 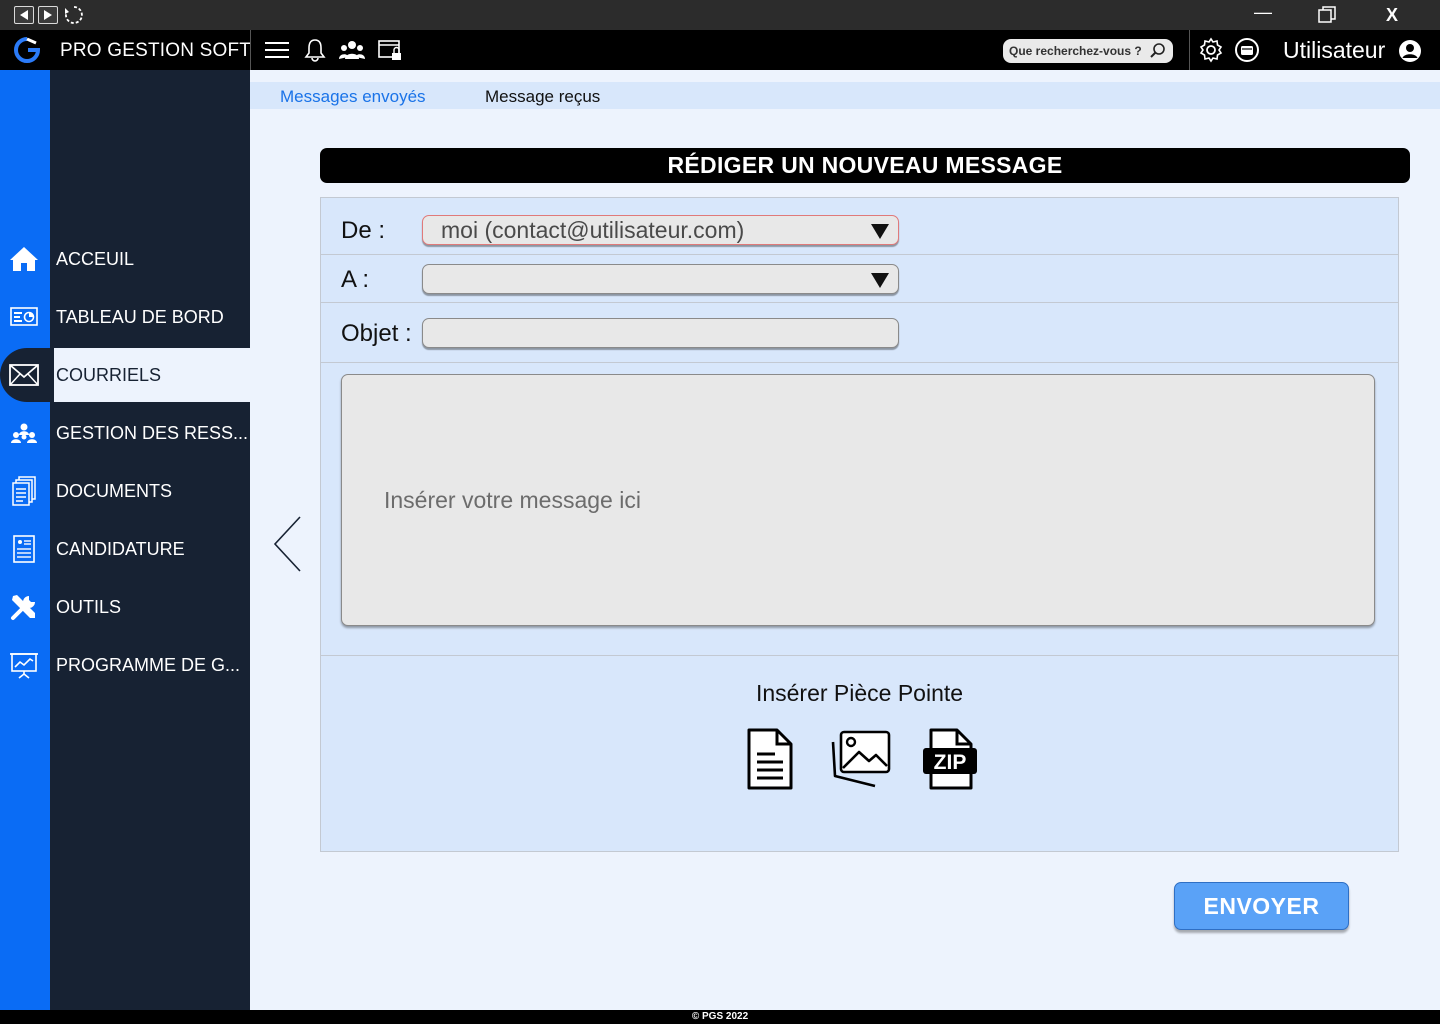 What do you see at coordinates (24, 549) in the screenshot?
I see `application-form-icon` at bounding box center [24, 549].